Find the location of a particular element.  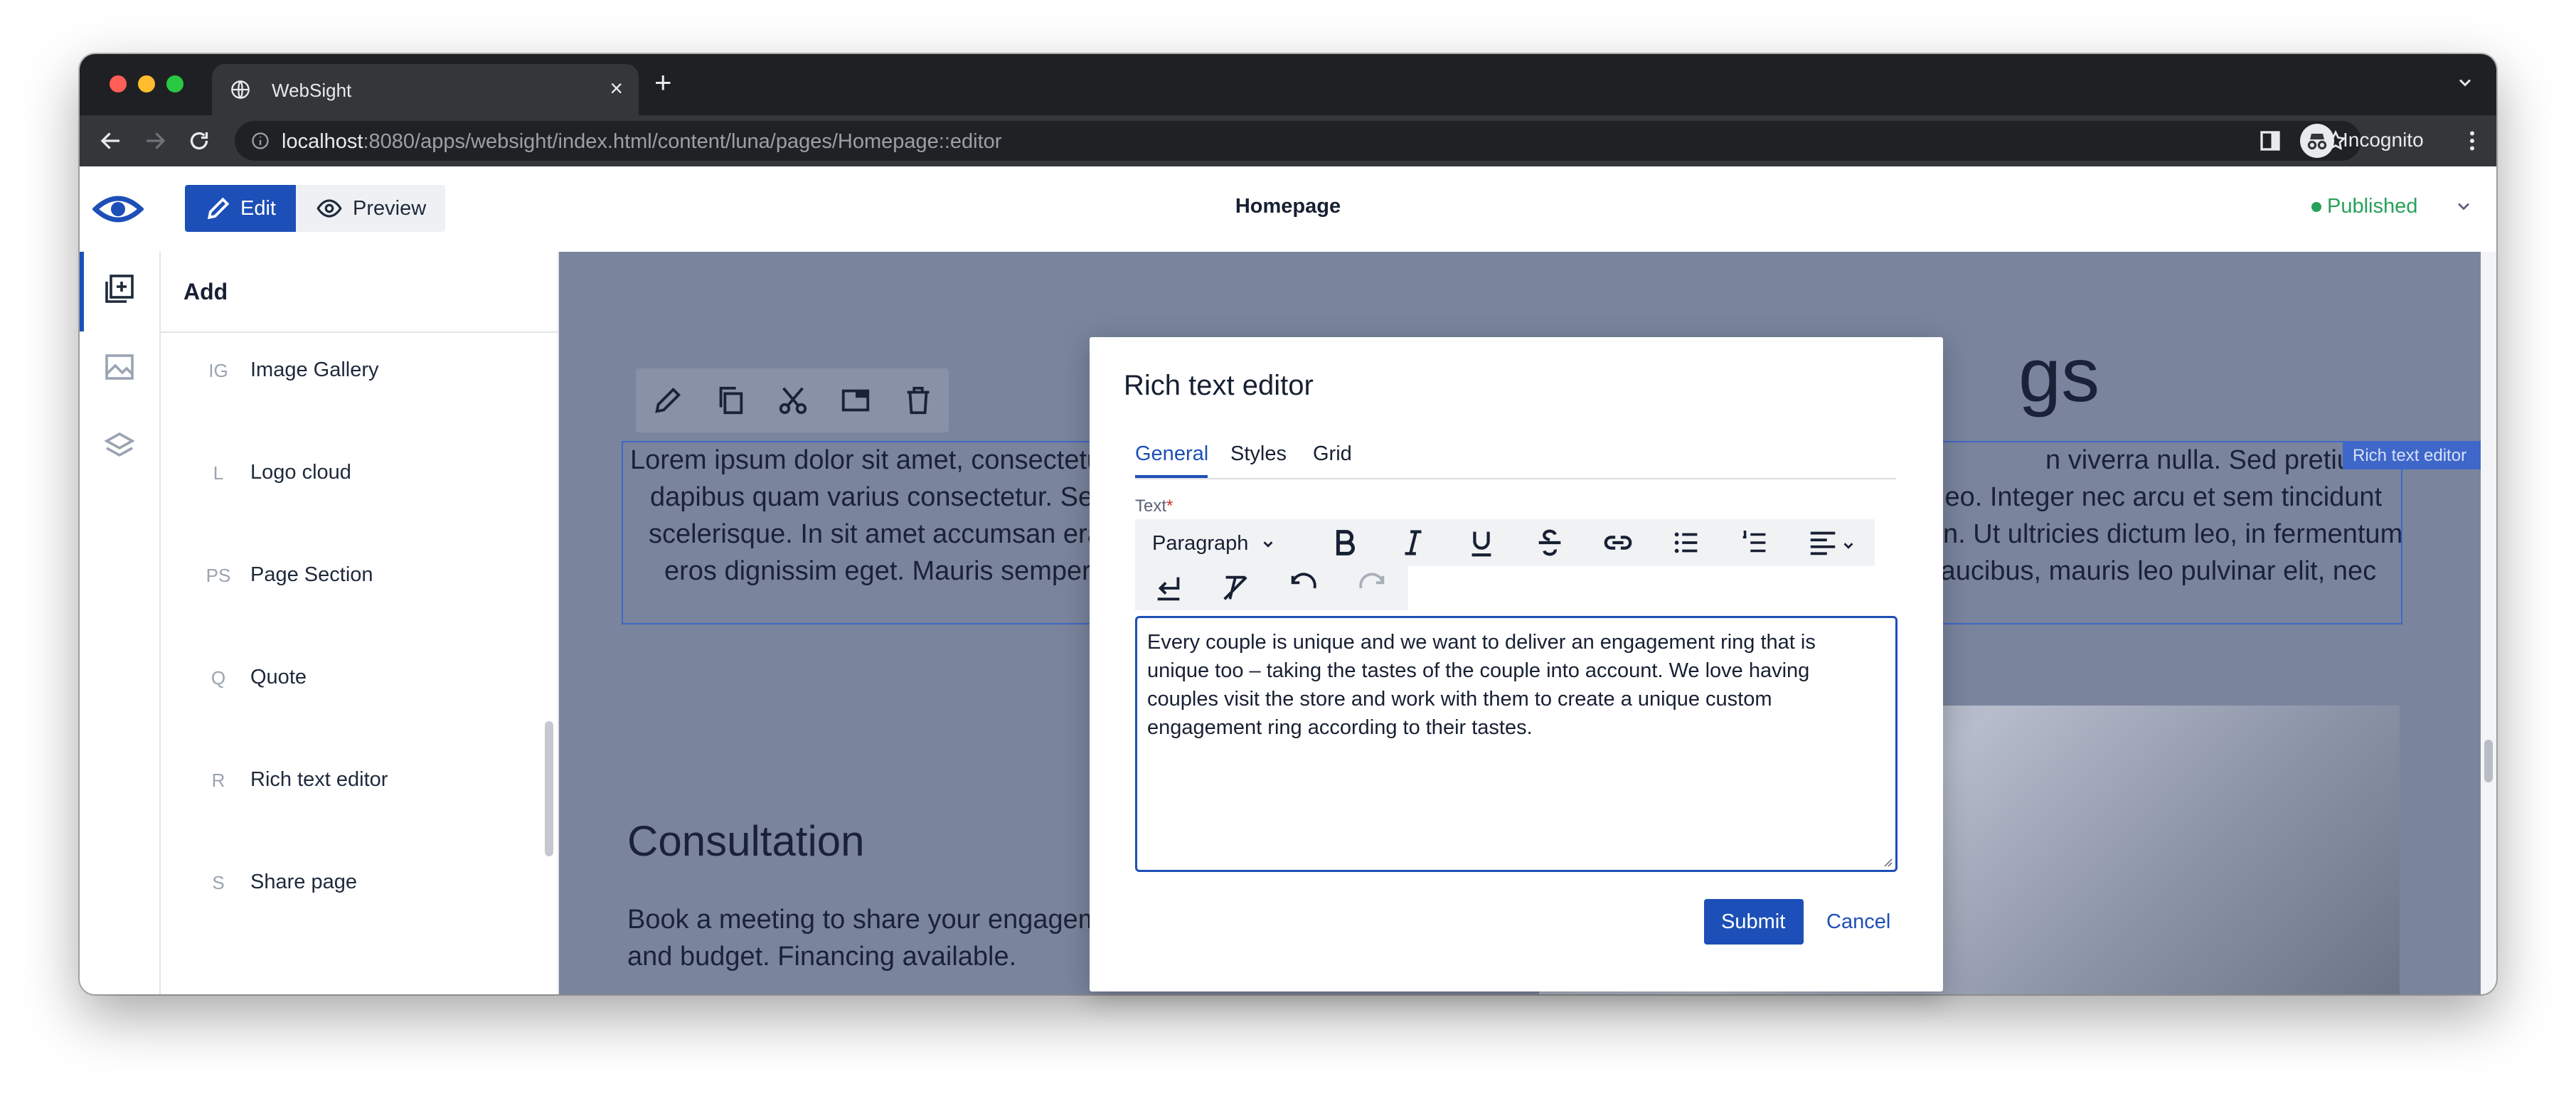

browser-tab: WebSight × is located at coordinates (425, 90).